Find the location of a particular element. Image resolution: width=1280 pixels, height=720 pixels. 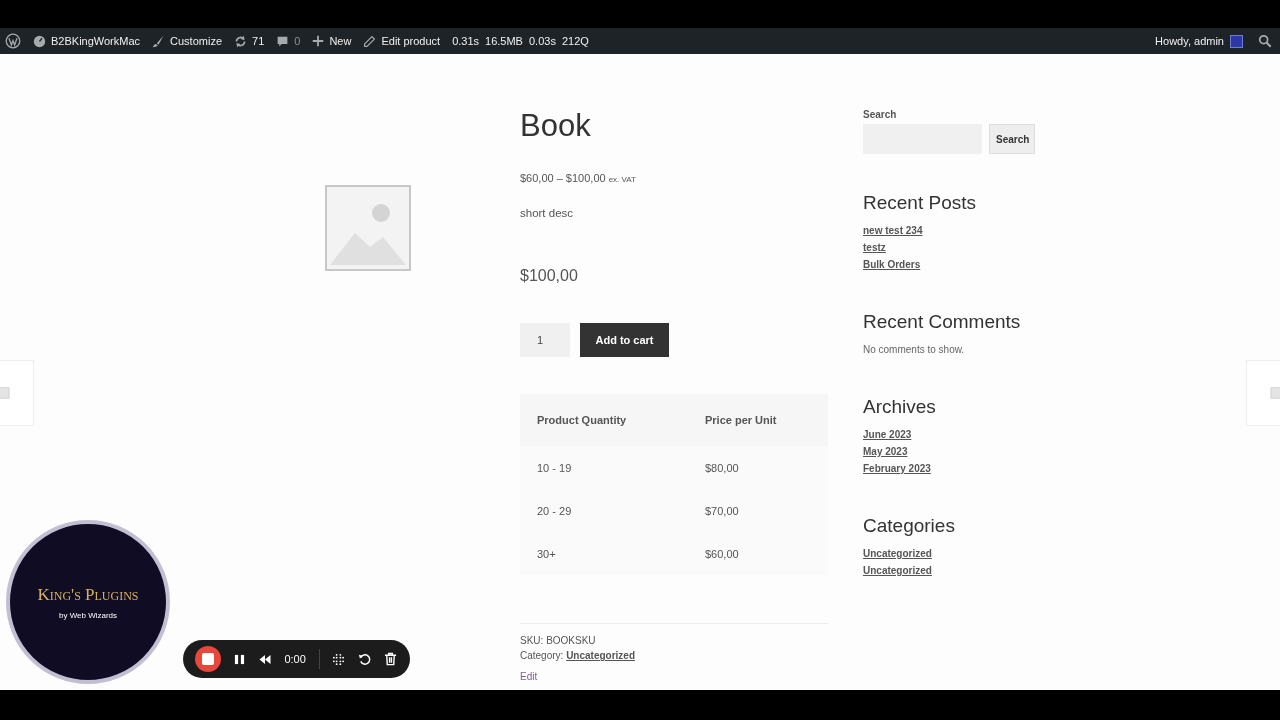

comments-link: 0 is located at coordinates (288, 41).